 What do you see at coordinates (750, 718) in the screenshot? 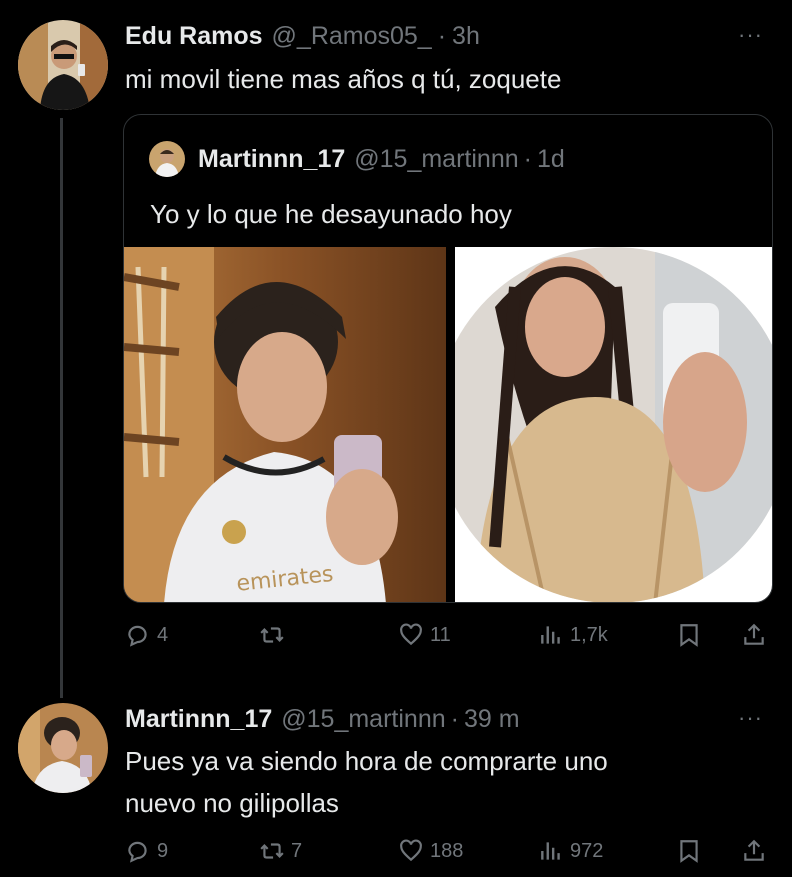
I see `reply-more-options-button: ···` at bounding box center [750, 718].